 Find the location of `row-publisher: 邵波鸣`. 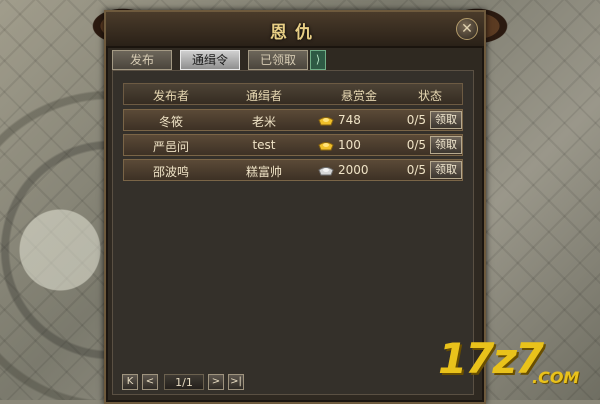

row-publisher: 邵波鸣 is located at coordinates (170, 172).